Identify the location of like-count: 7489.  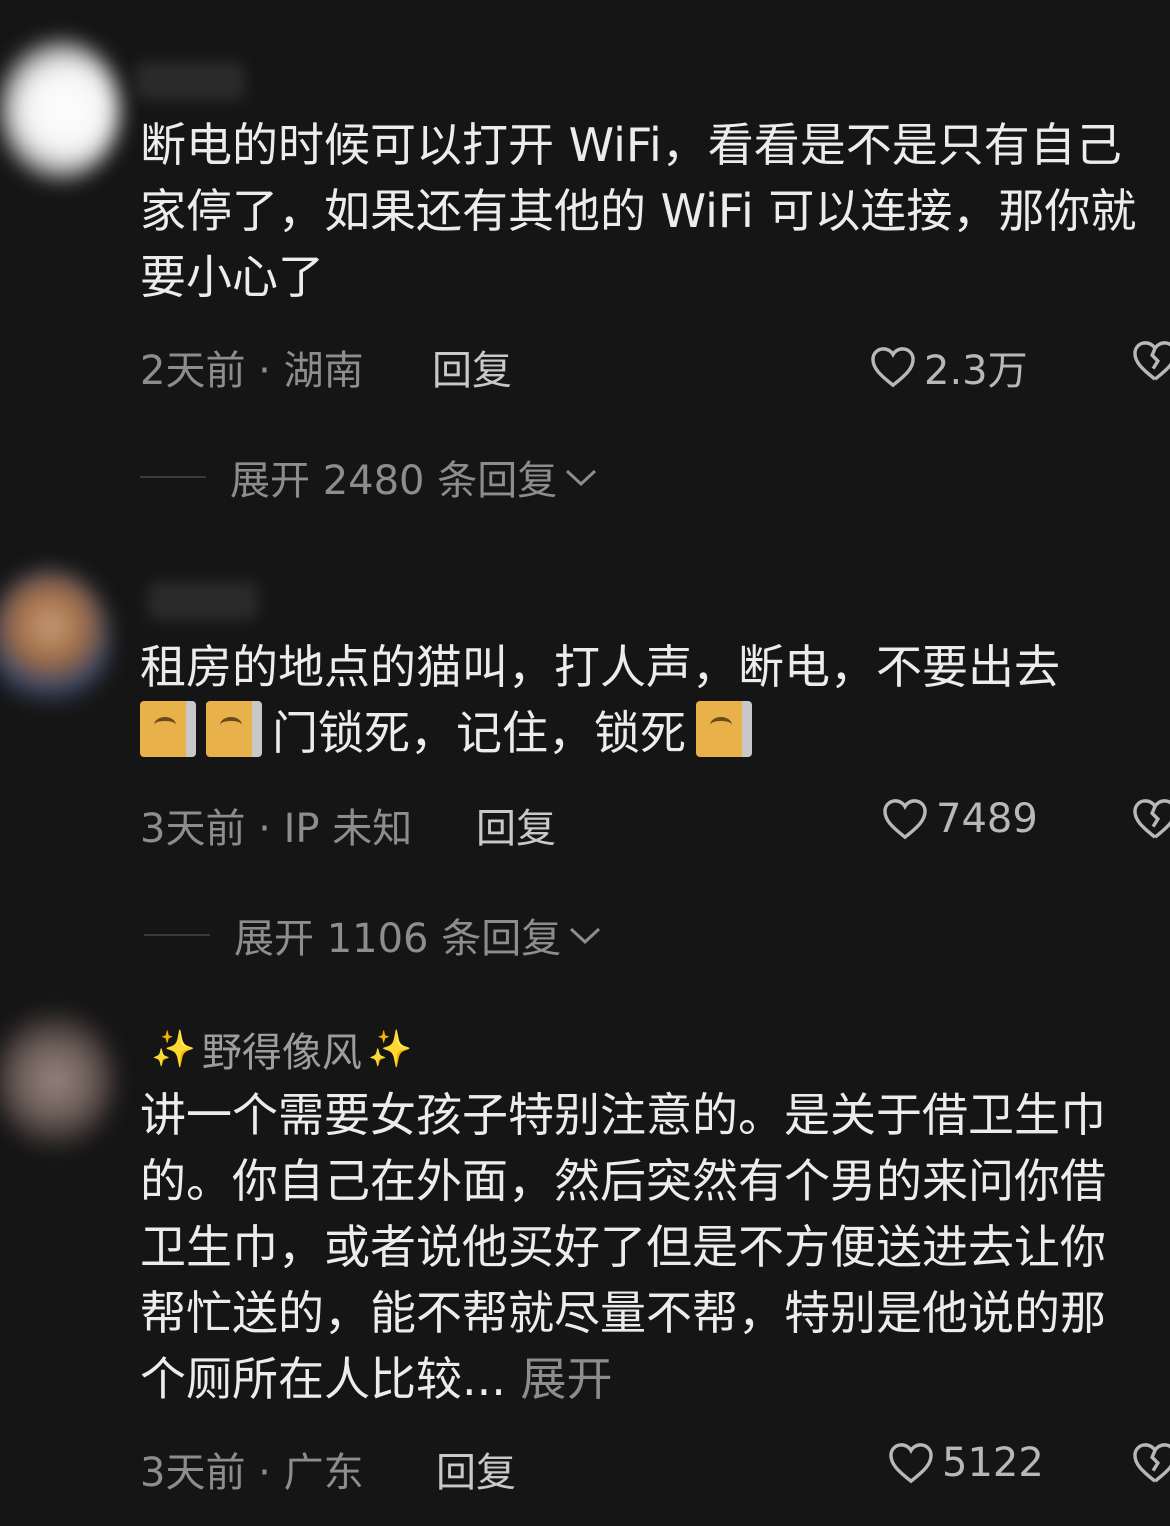
(987, 819).